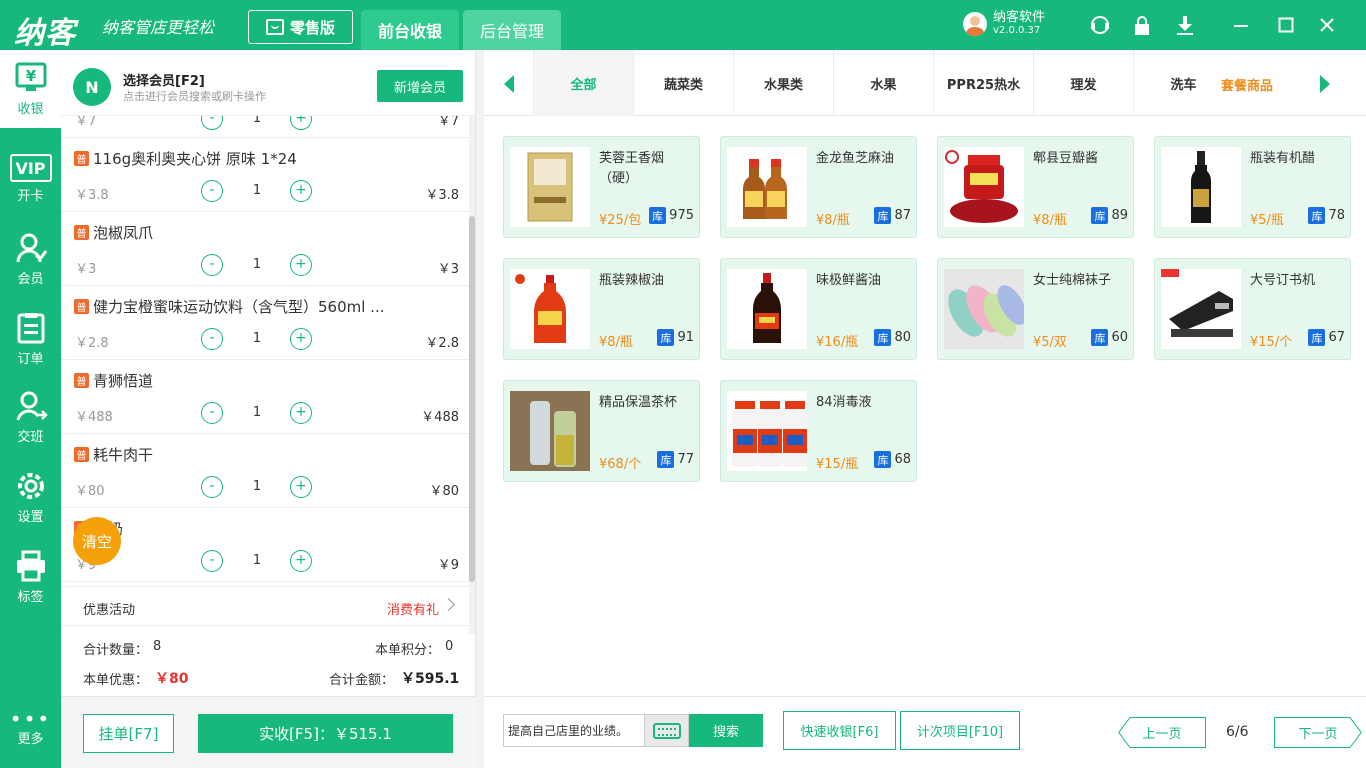 The image size is (1366, 768). Describe the element at coordinates (983, 83) in the screenshot. I see `category-tab: PPR25热水` at that location.